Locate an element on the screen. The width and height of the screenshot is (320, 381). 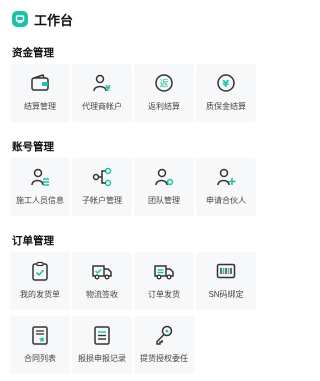
section-title-accounts: 账号管理 is located at coordinates (33, 147).